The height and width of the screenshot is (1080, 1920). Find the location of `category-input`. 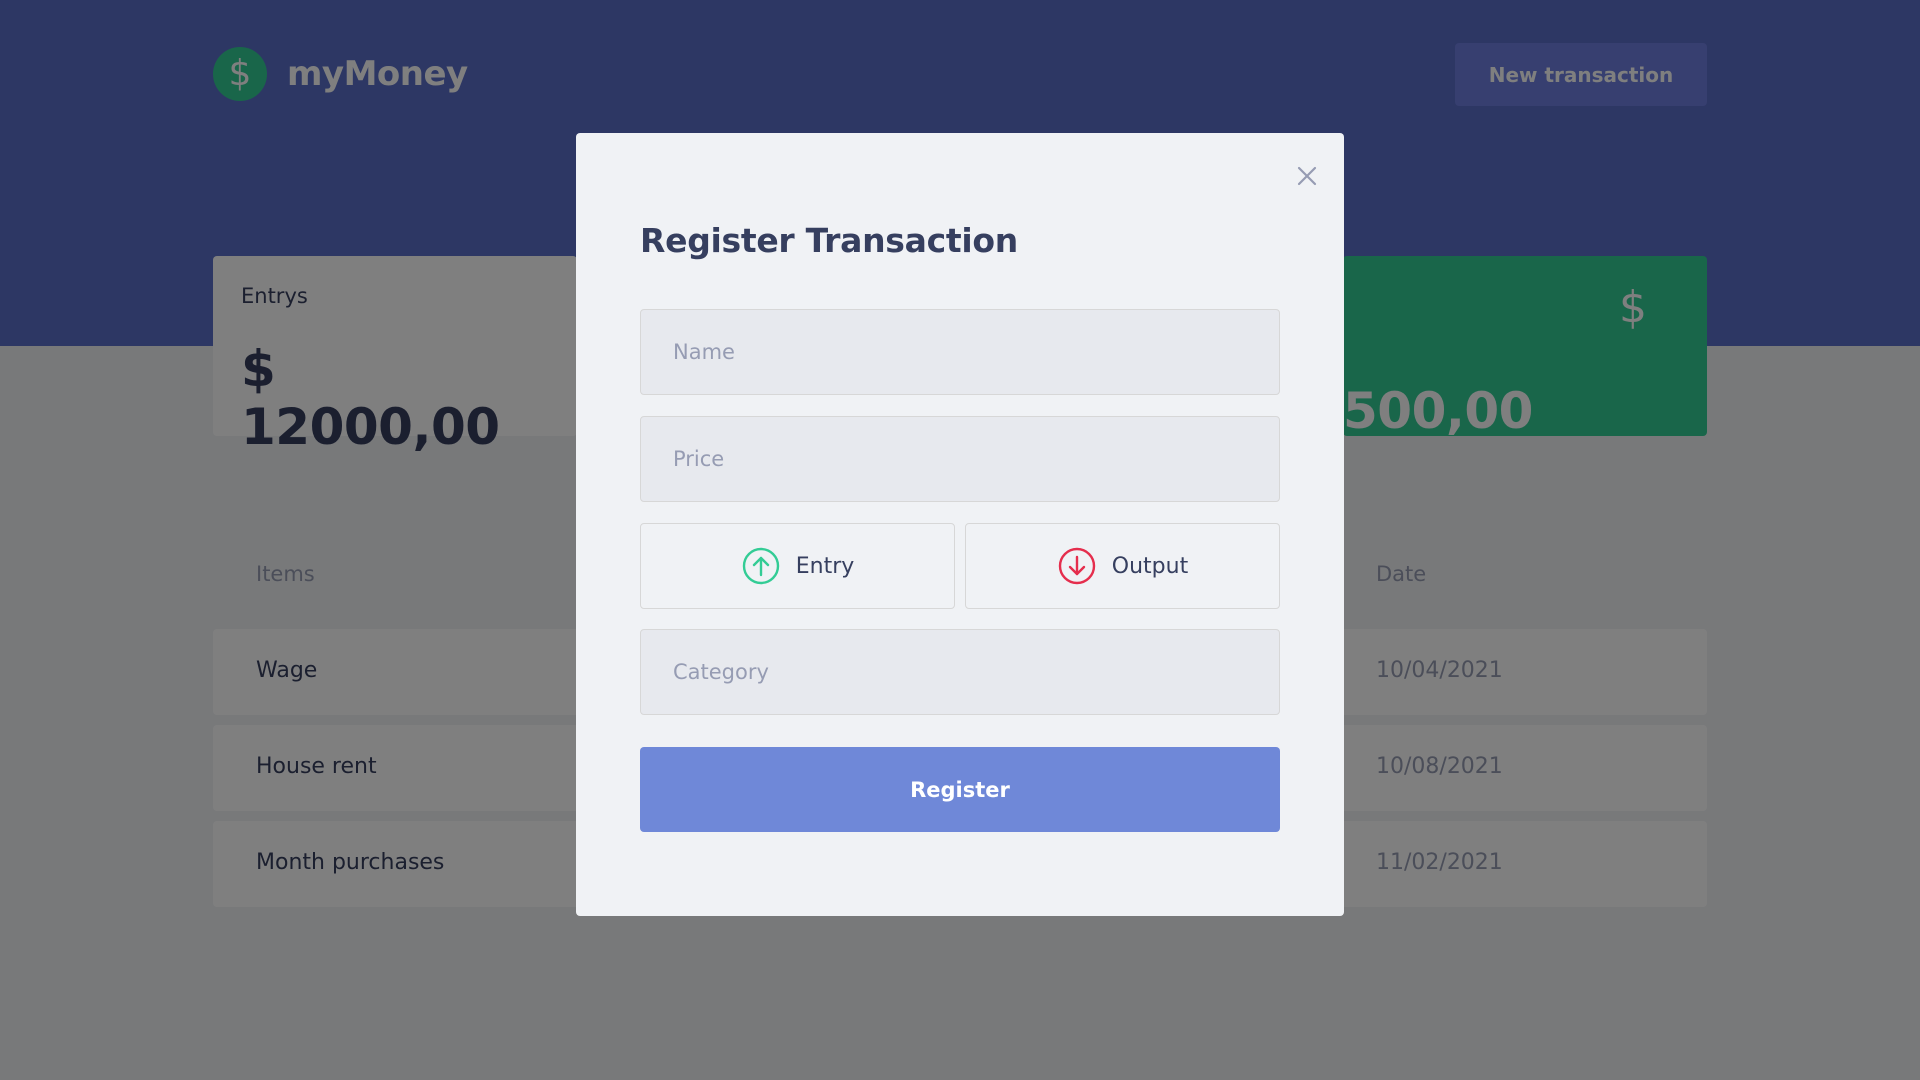

category-input is located at coordinates (960, 672).